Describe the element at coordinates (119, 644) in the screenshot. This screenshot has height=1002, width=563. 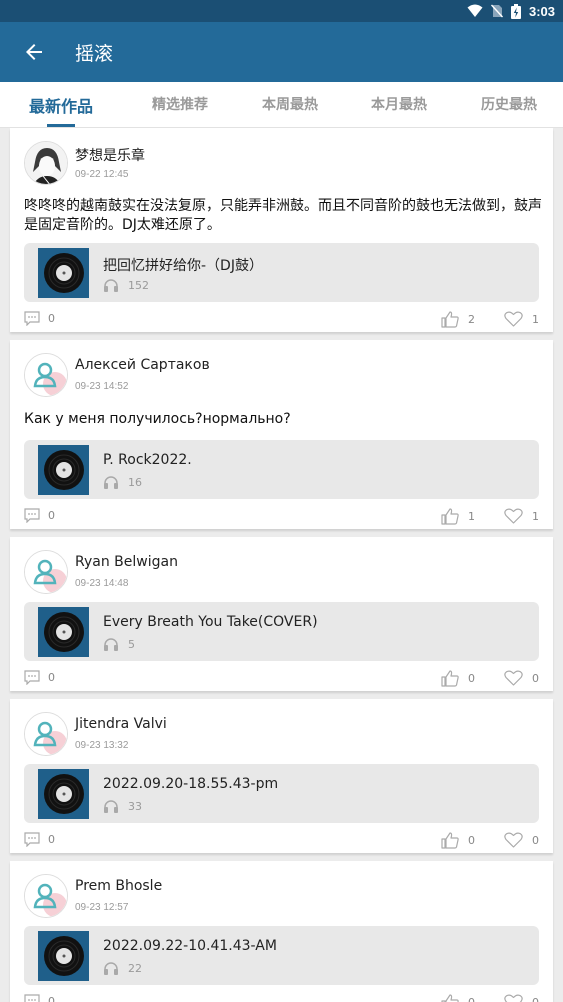
I see `play-count: 5` at that location.